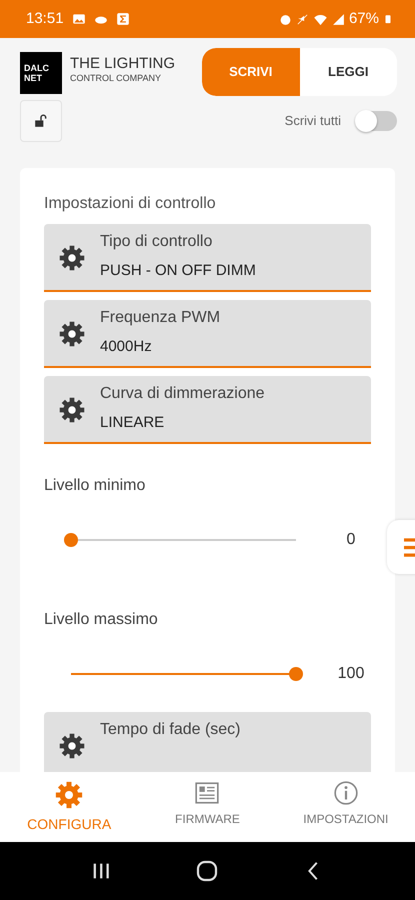 This screenshot has width=415, height=900. I want to click on setting-value: PUSH - ON OFF DIMM, so click(178, 271).